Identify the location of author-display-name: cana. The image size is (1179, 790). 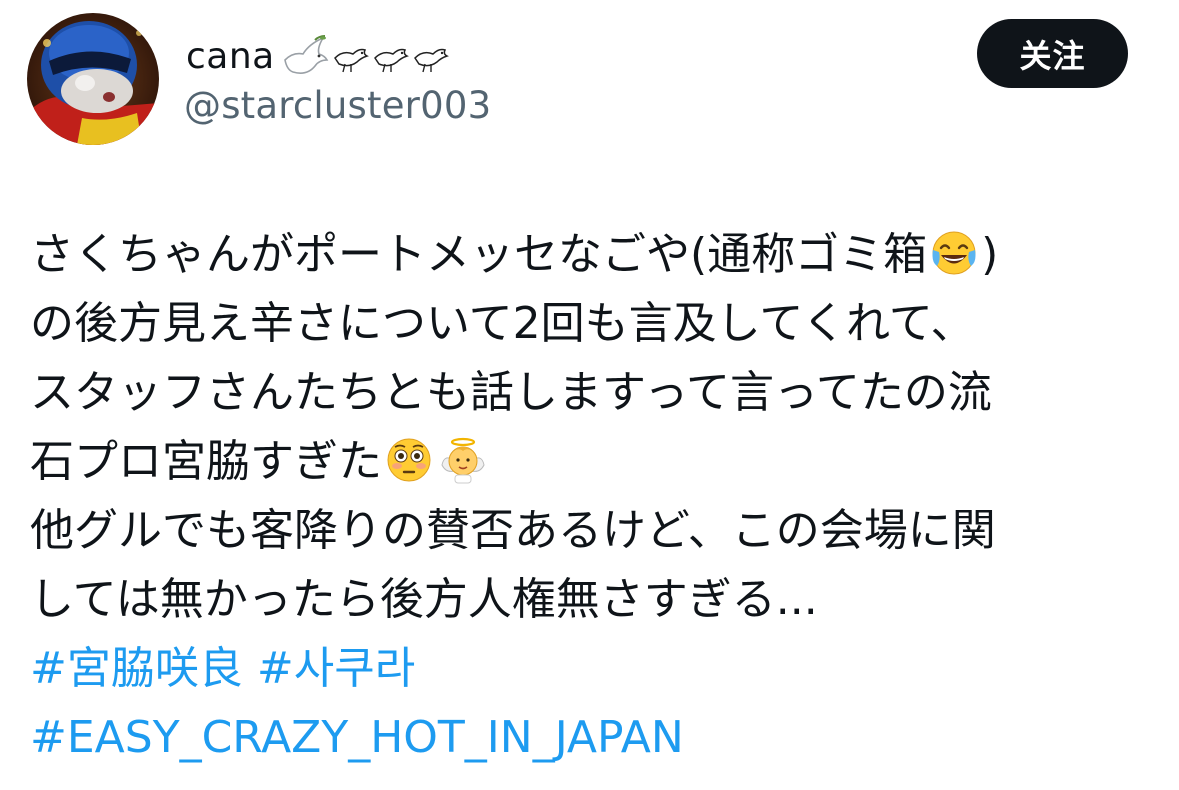
(230, 56).